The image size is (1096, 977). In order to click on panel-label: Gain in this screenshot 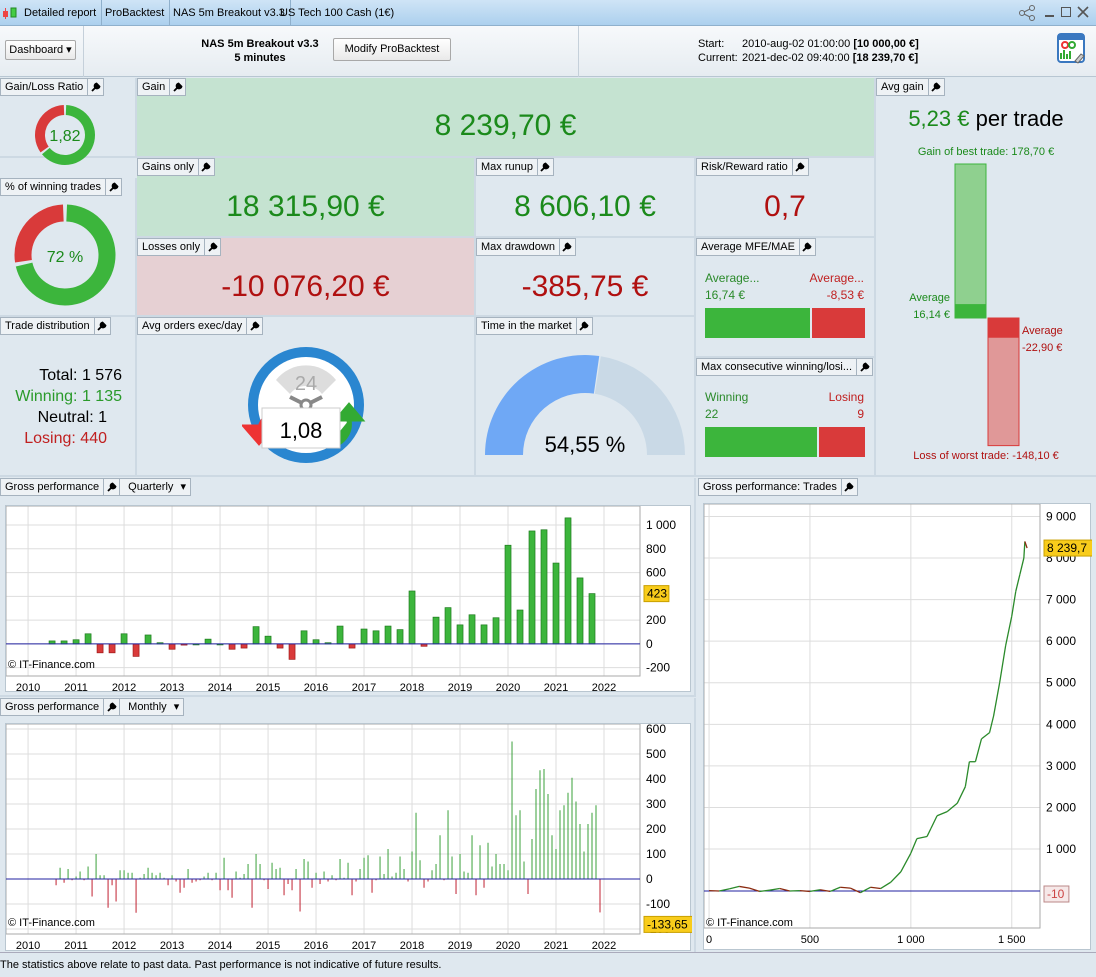, I will do `click(161, 87)`.